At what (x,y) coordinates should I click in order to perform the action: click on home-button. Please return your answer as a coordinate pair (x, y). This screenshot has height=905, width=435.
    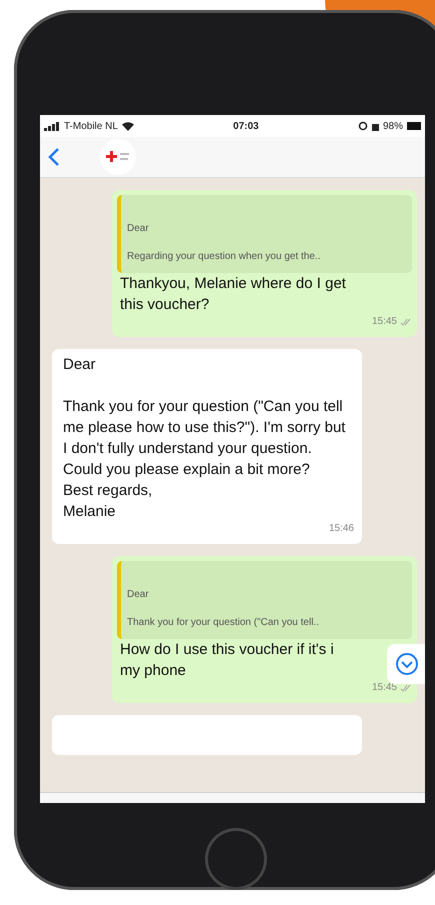
    Looking at the image, I should click on (236, 859).